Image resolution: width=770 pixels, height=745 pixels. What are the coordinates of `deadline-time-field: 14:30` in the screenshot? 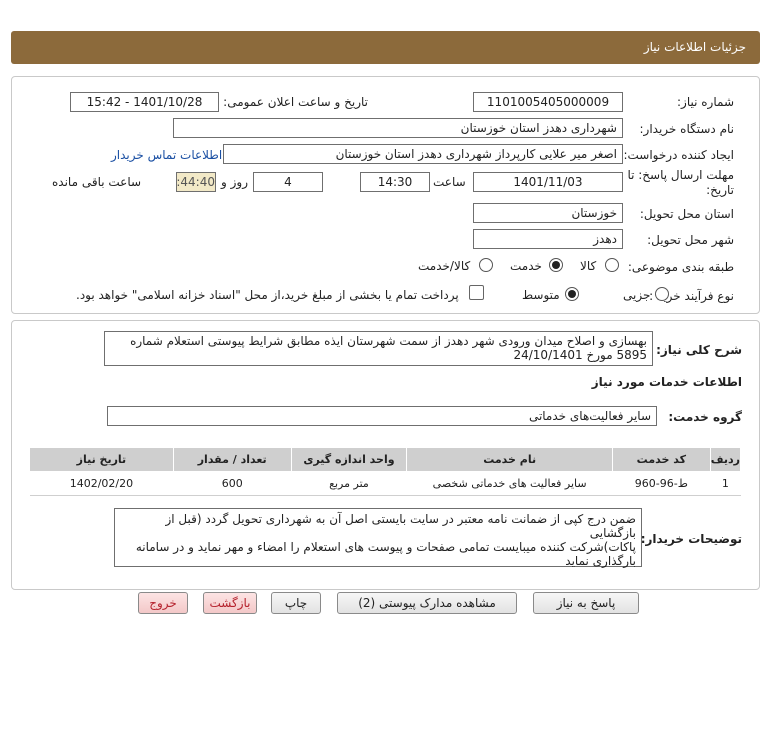 It's located at (395, 182).